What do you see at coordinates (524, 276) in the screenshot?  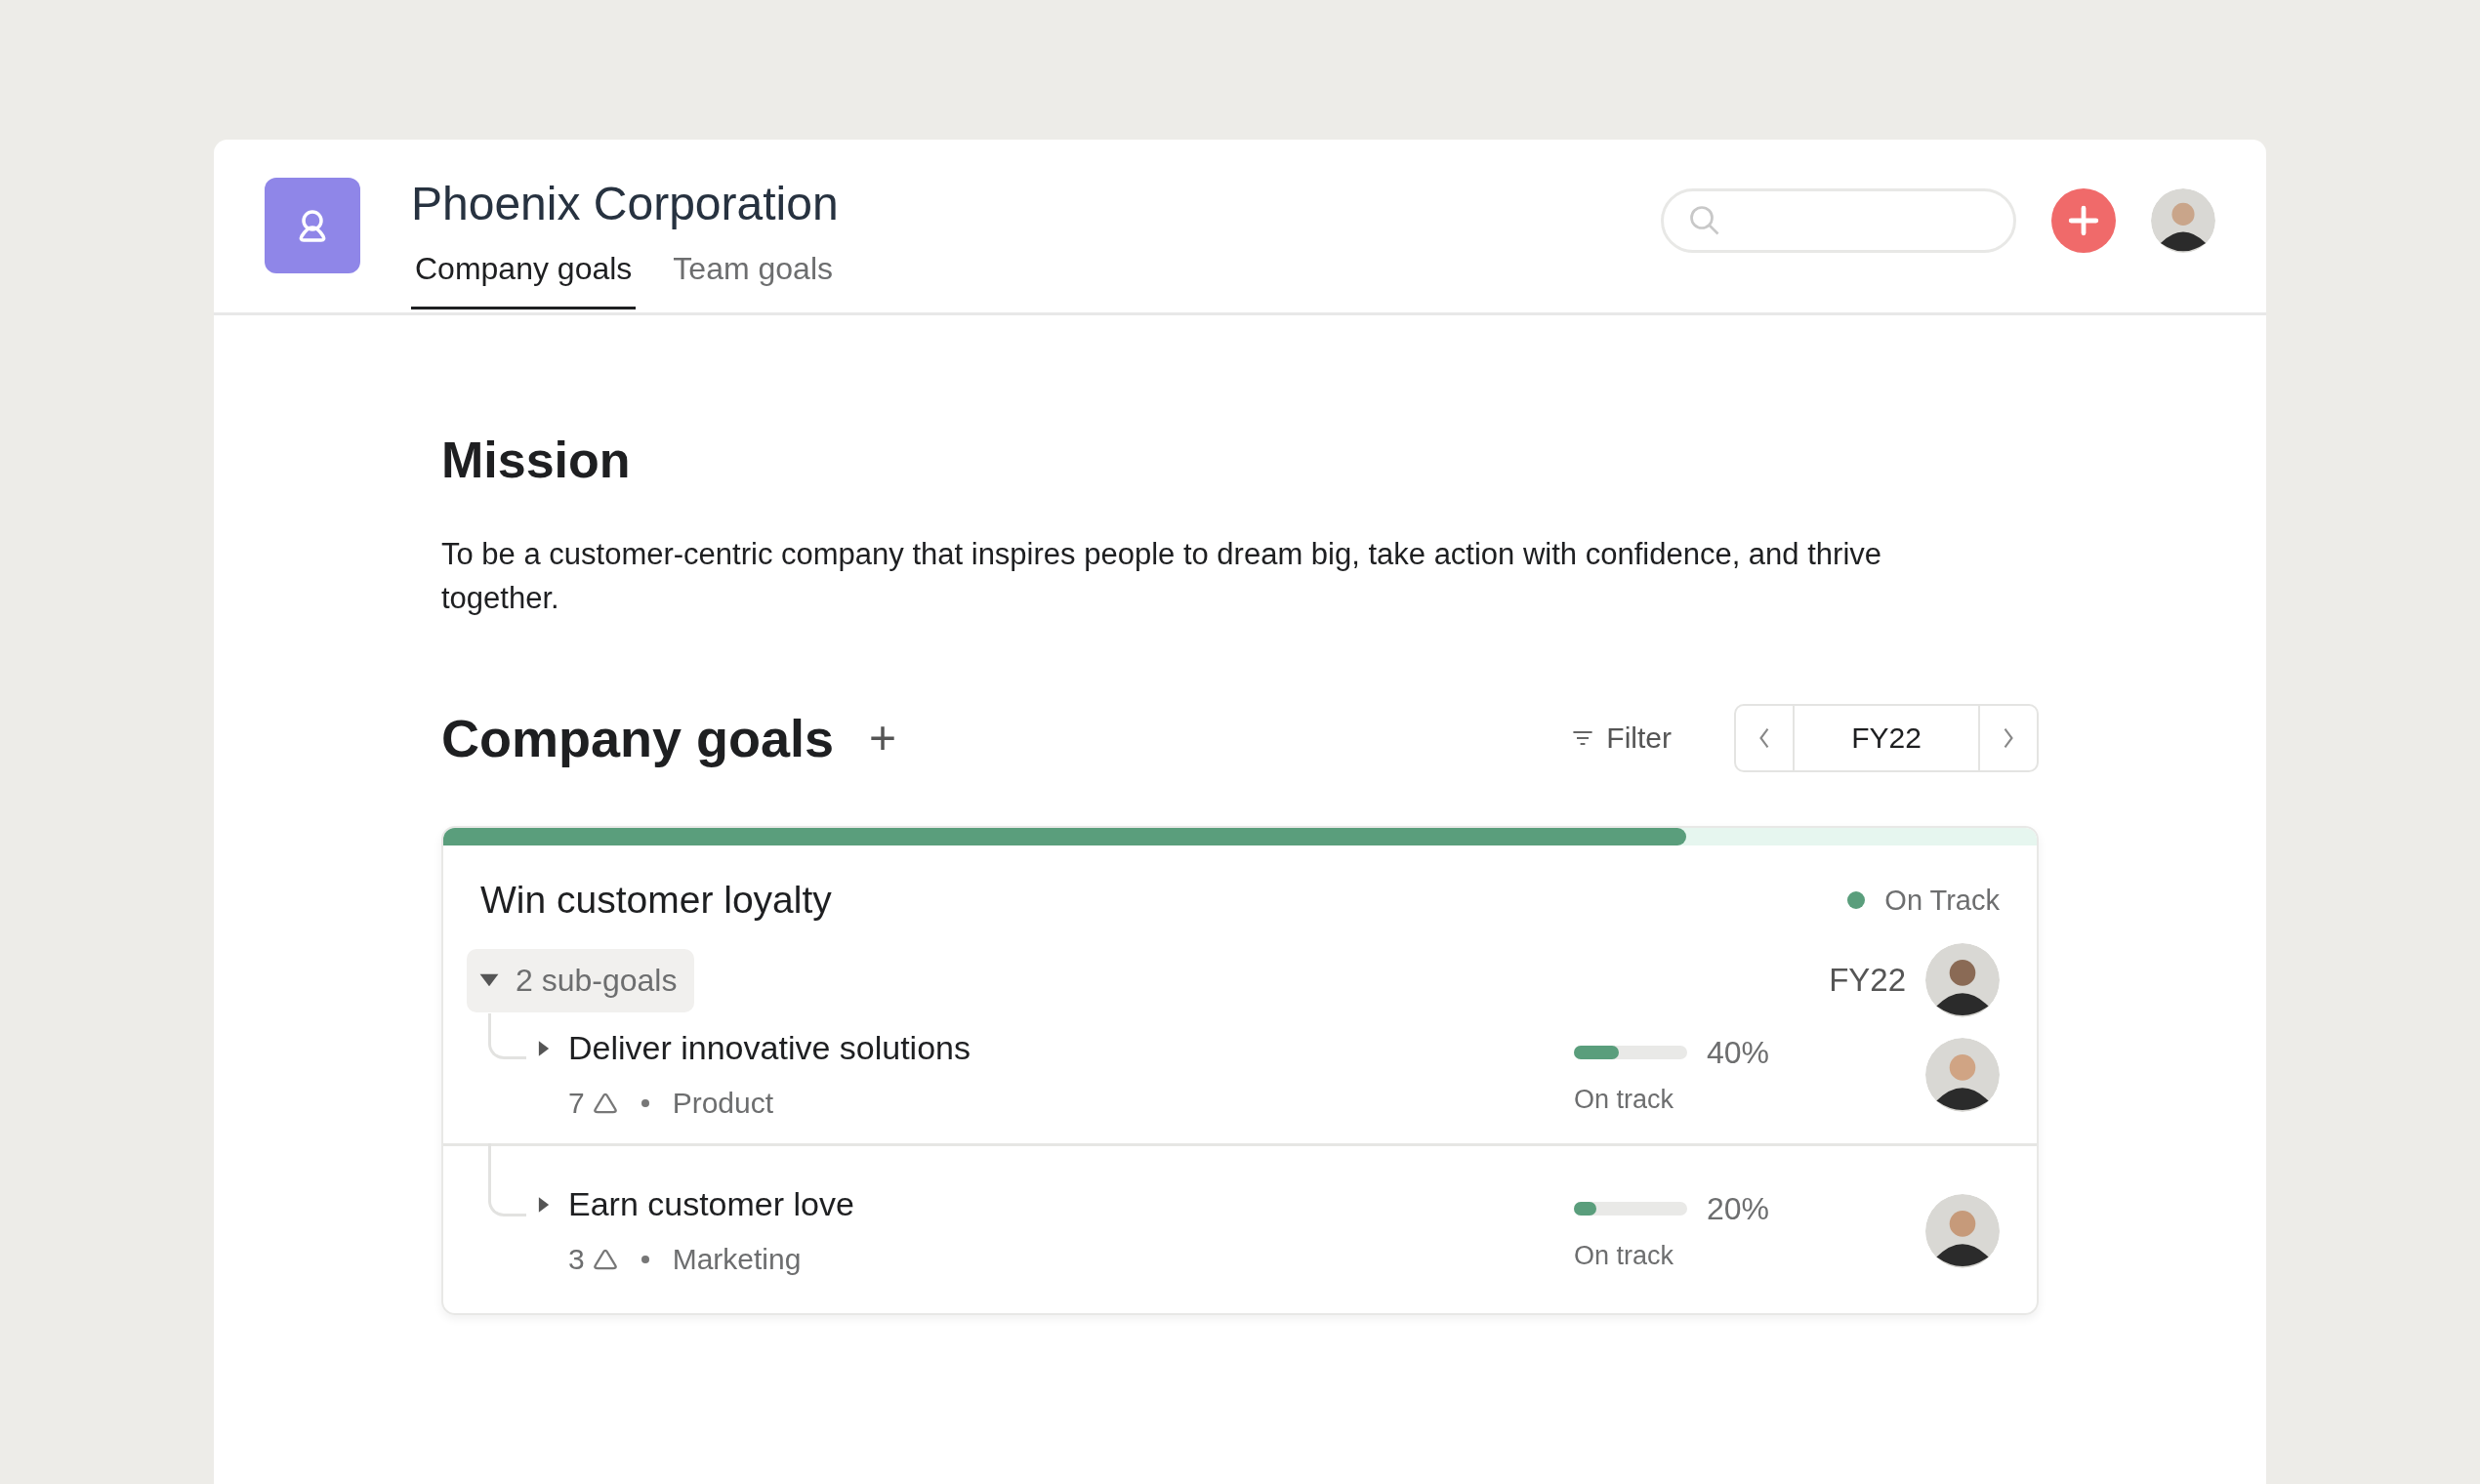 I see `tab: Company goals` at bounding box center [524, 276].